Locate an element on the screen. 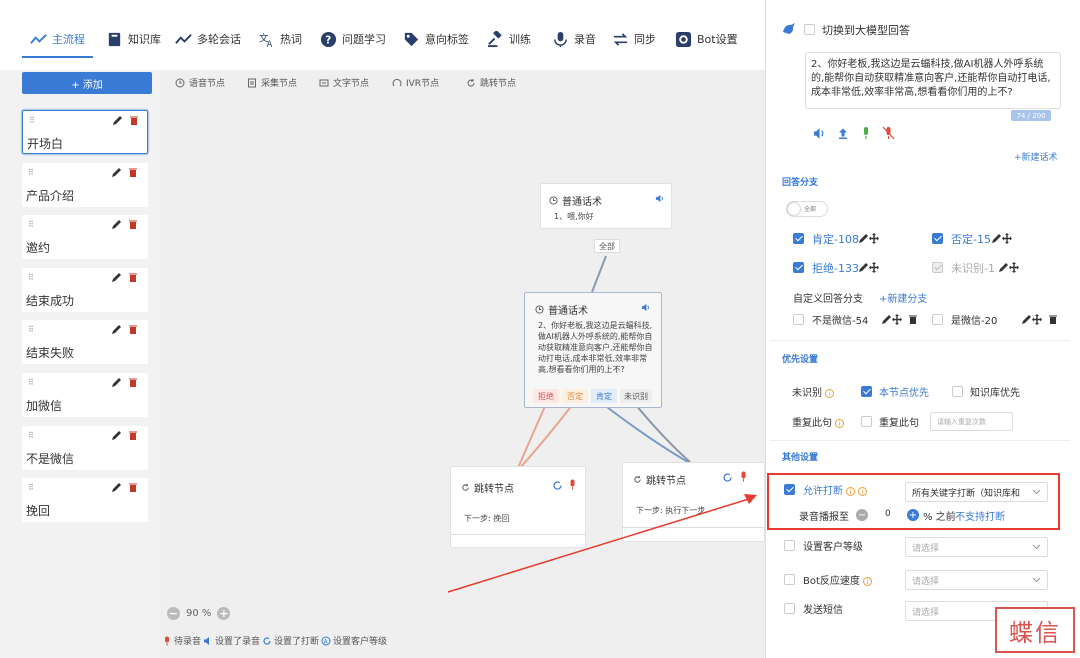 The image size is (1080, 658). new-branch-link: +新建分支 is located at coordinates (903, 297).